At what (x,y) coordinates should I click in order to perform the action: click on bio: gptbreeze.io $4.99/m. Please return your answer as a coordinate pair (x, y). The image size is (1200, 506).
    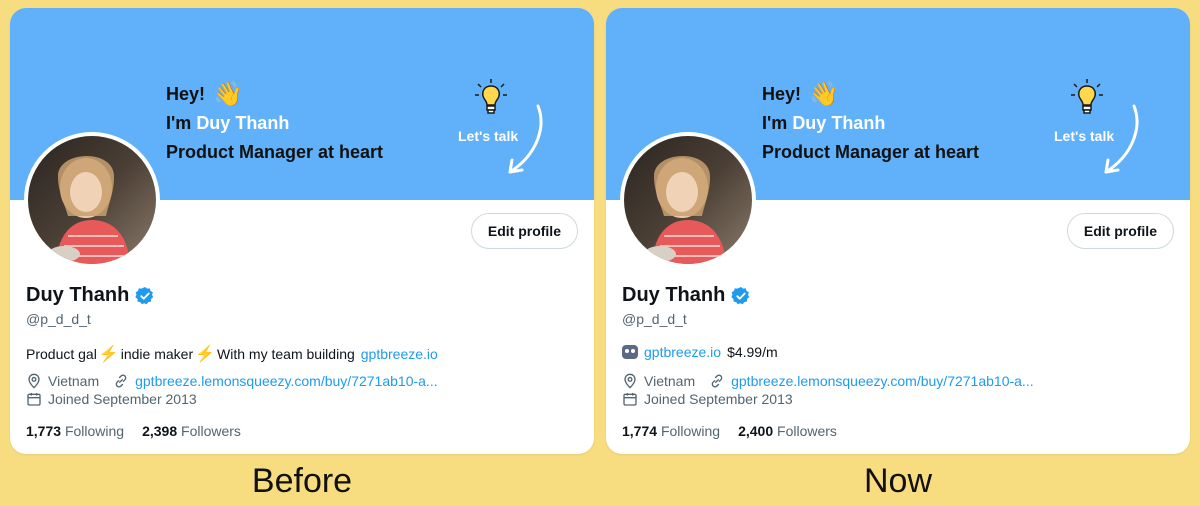
    Looking at the image, I should click on (700, 352).